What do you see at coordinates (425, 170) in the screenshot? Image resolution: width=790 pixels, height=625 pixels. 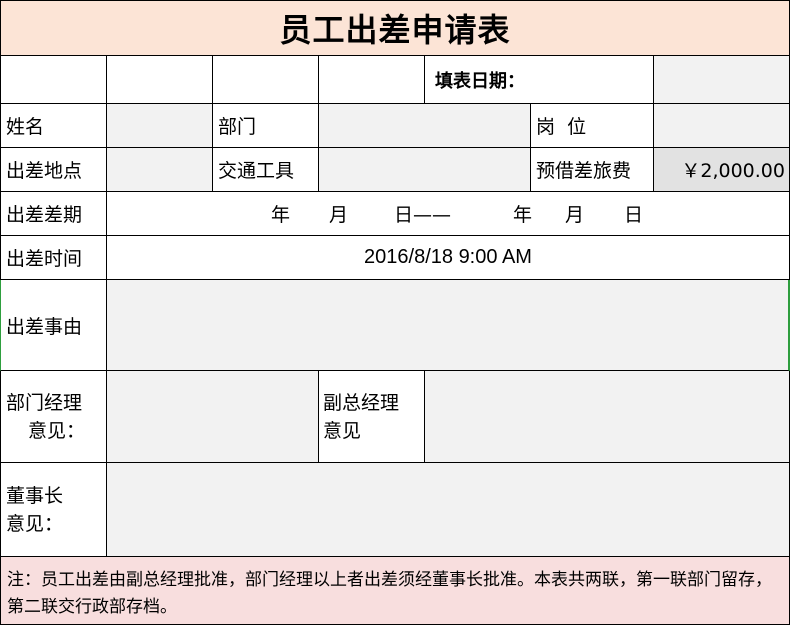 I see `transport-field` at bounding box center [425, 170].